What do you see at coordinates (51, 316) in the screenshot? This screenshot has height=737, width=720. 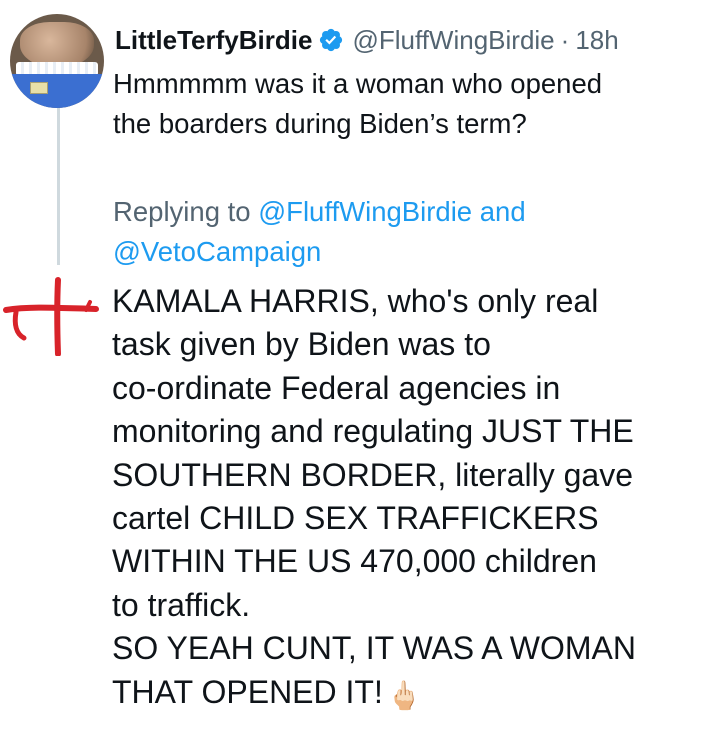 I see `st-george-cross-icon` at bounding box center [51, 316].